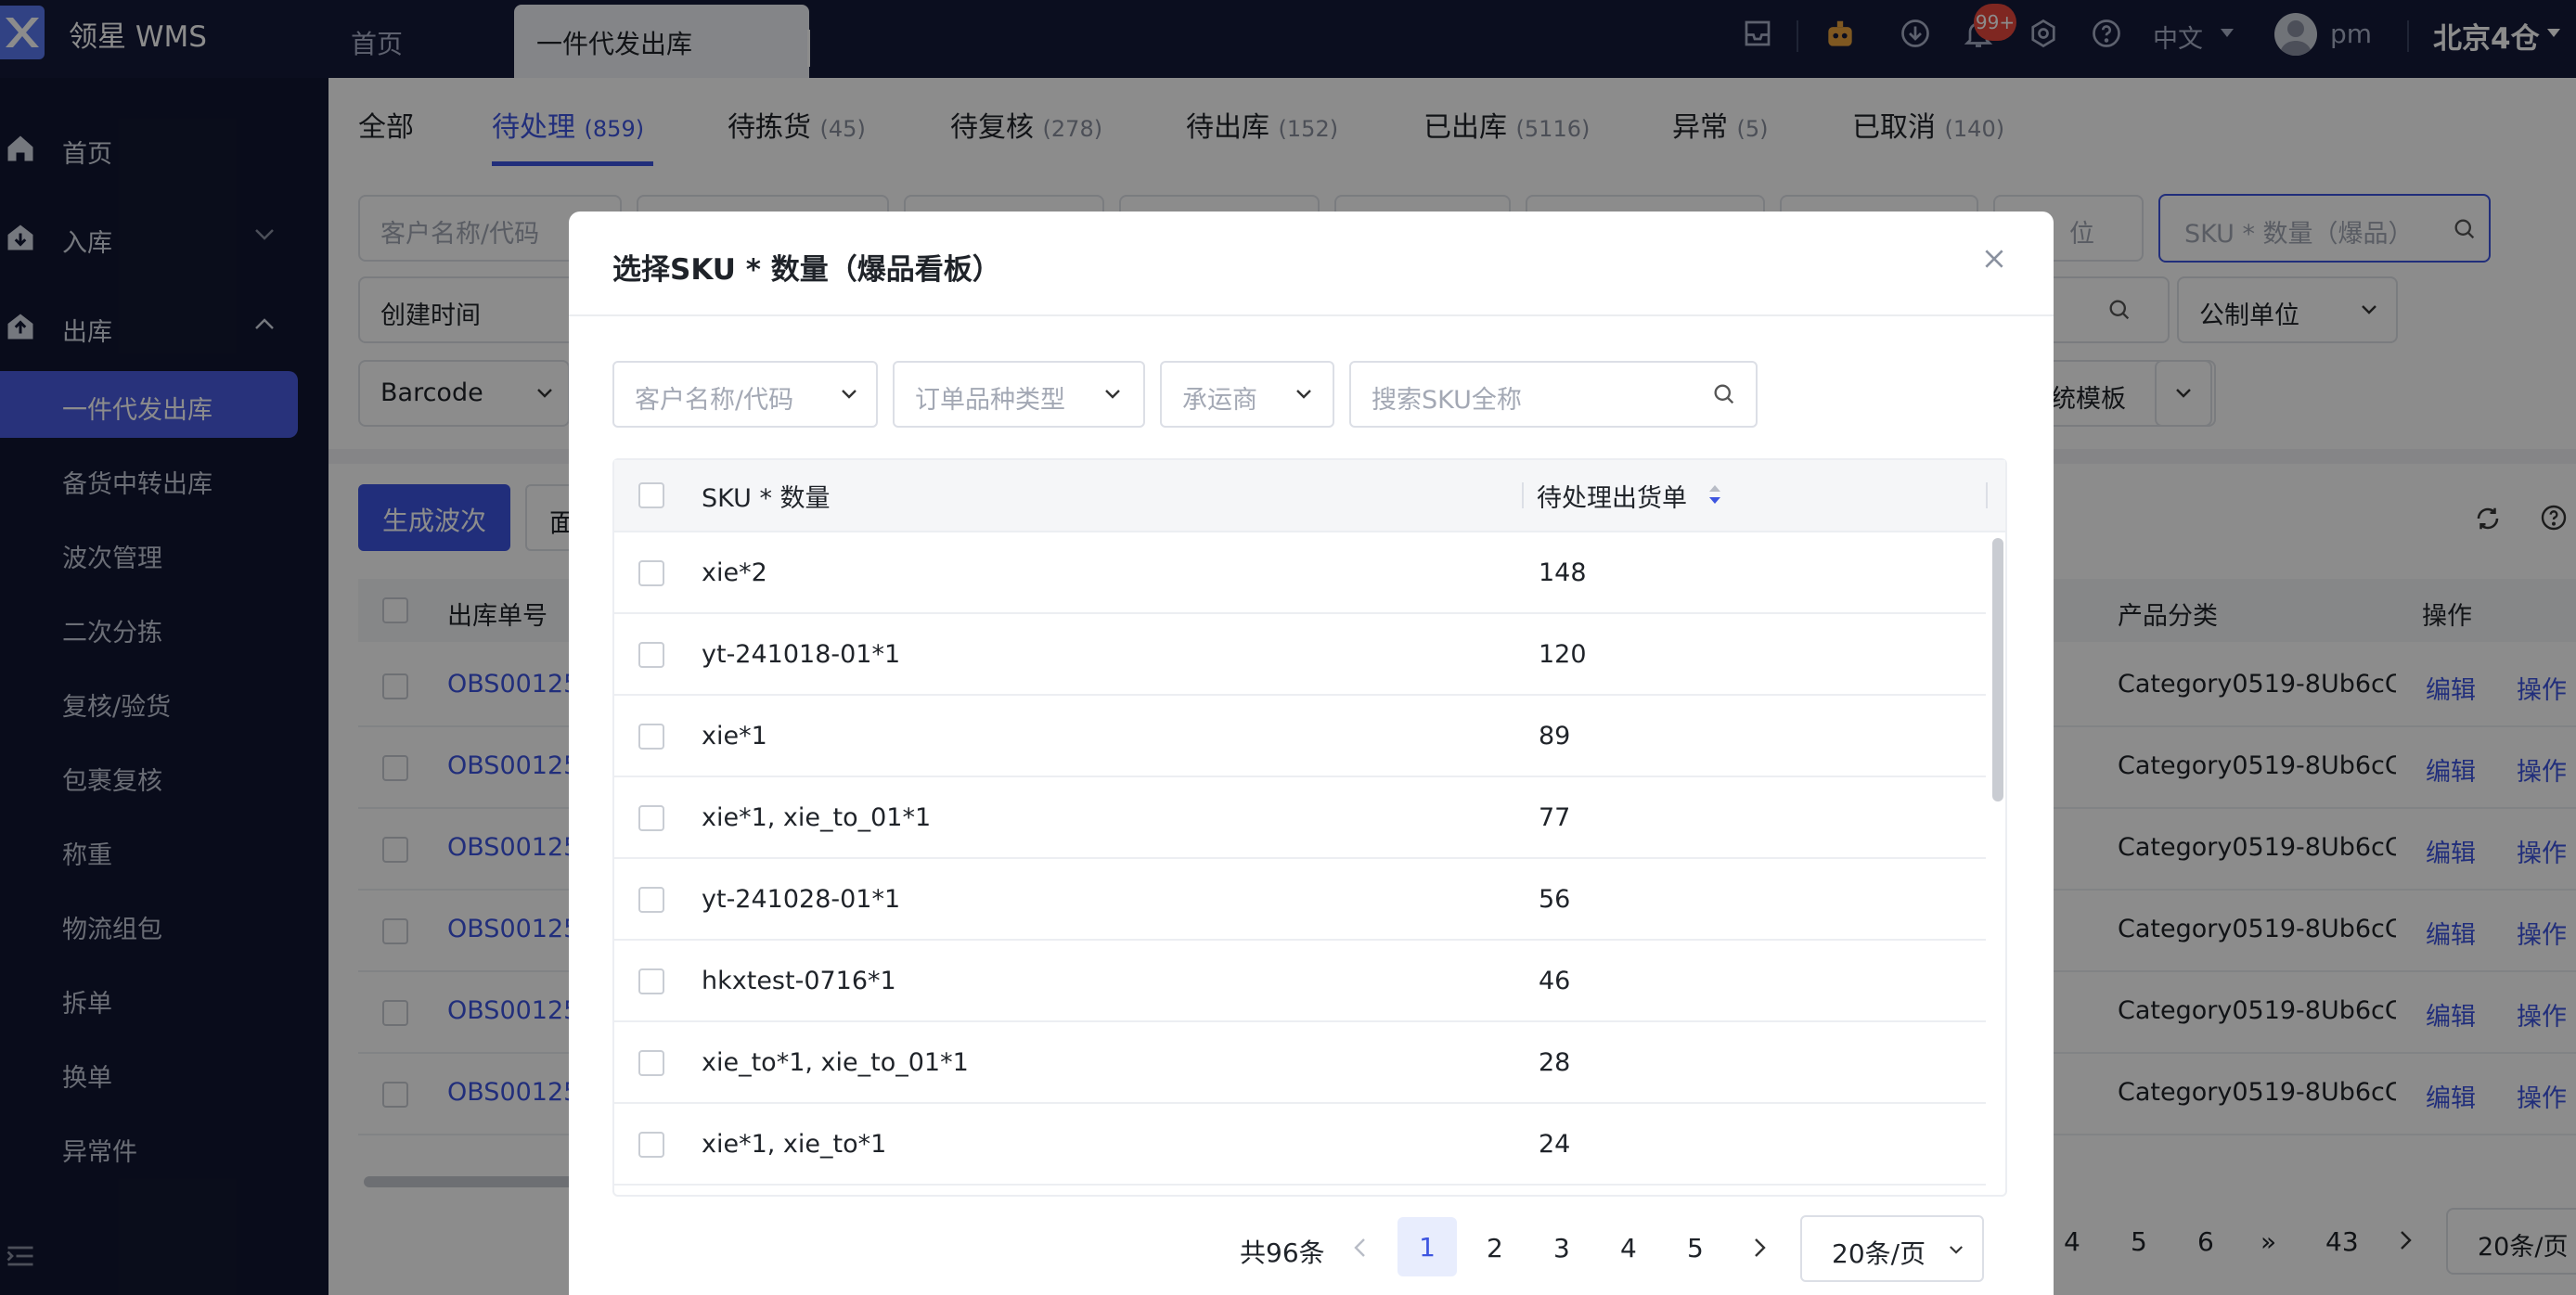 Image resolution: width=2576 pixels, height=1295 pixels. Describe the element at coordinates (1300, 1063) in the screenshot. I see `sku-row: xie_to*1, xie_to_01*1 28` at that location.